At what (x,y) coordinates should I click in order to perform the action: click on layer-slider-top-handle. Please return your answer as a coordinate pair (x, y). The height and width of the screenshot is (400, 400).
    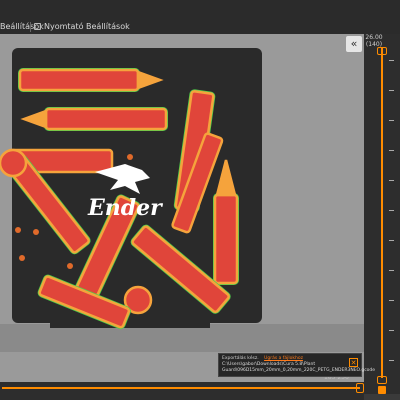
    Looking at the image, I should click on (382, 51).